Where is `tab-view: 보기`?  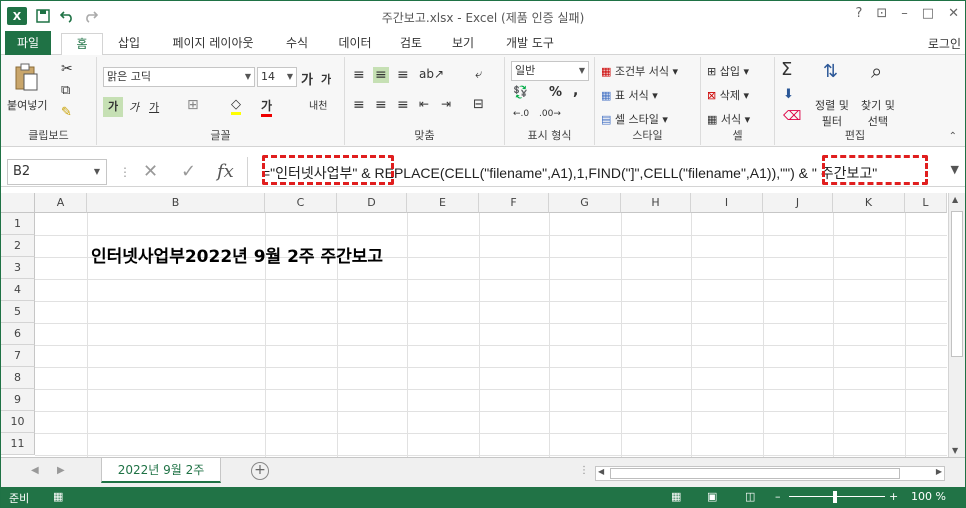 tab-view: 보기 is located at coordinates (463, 44).